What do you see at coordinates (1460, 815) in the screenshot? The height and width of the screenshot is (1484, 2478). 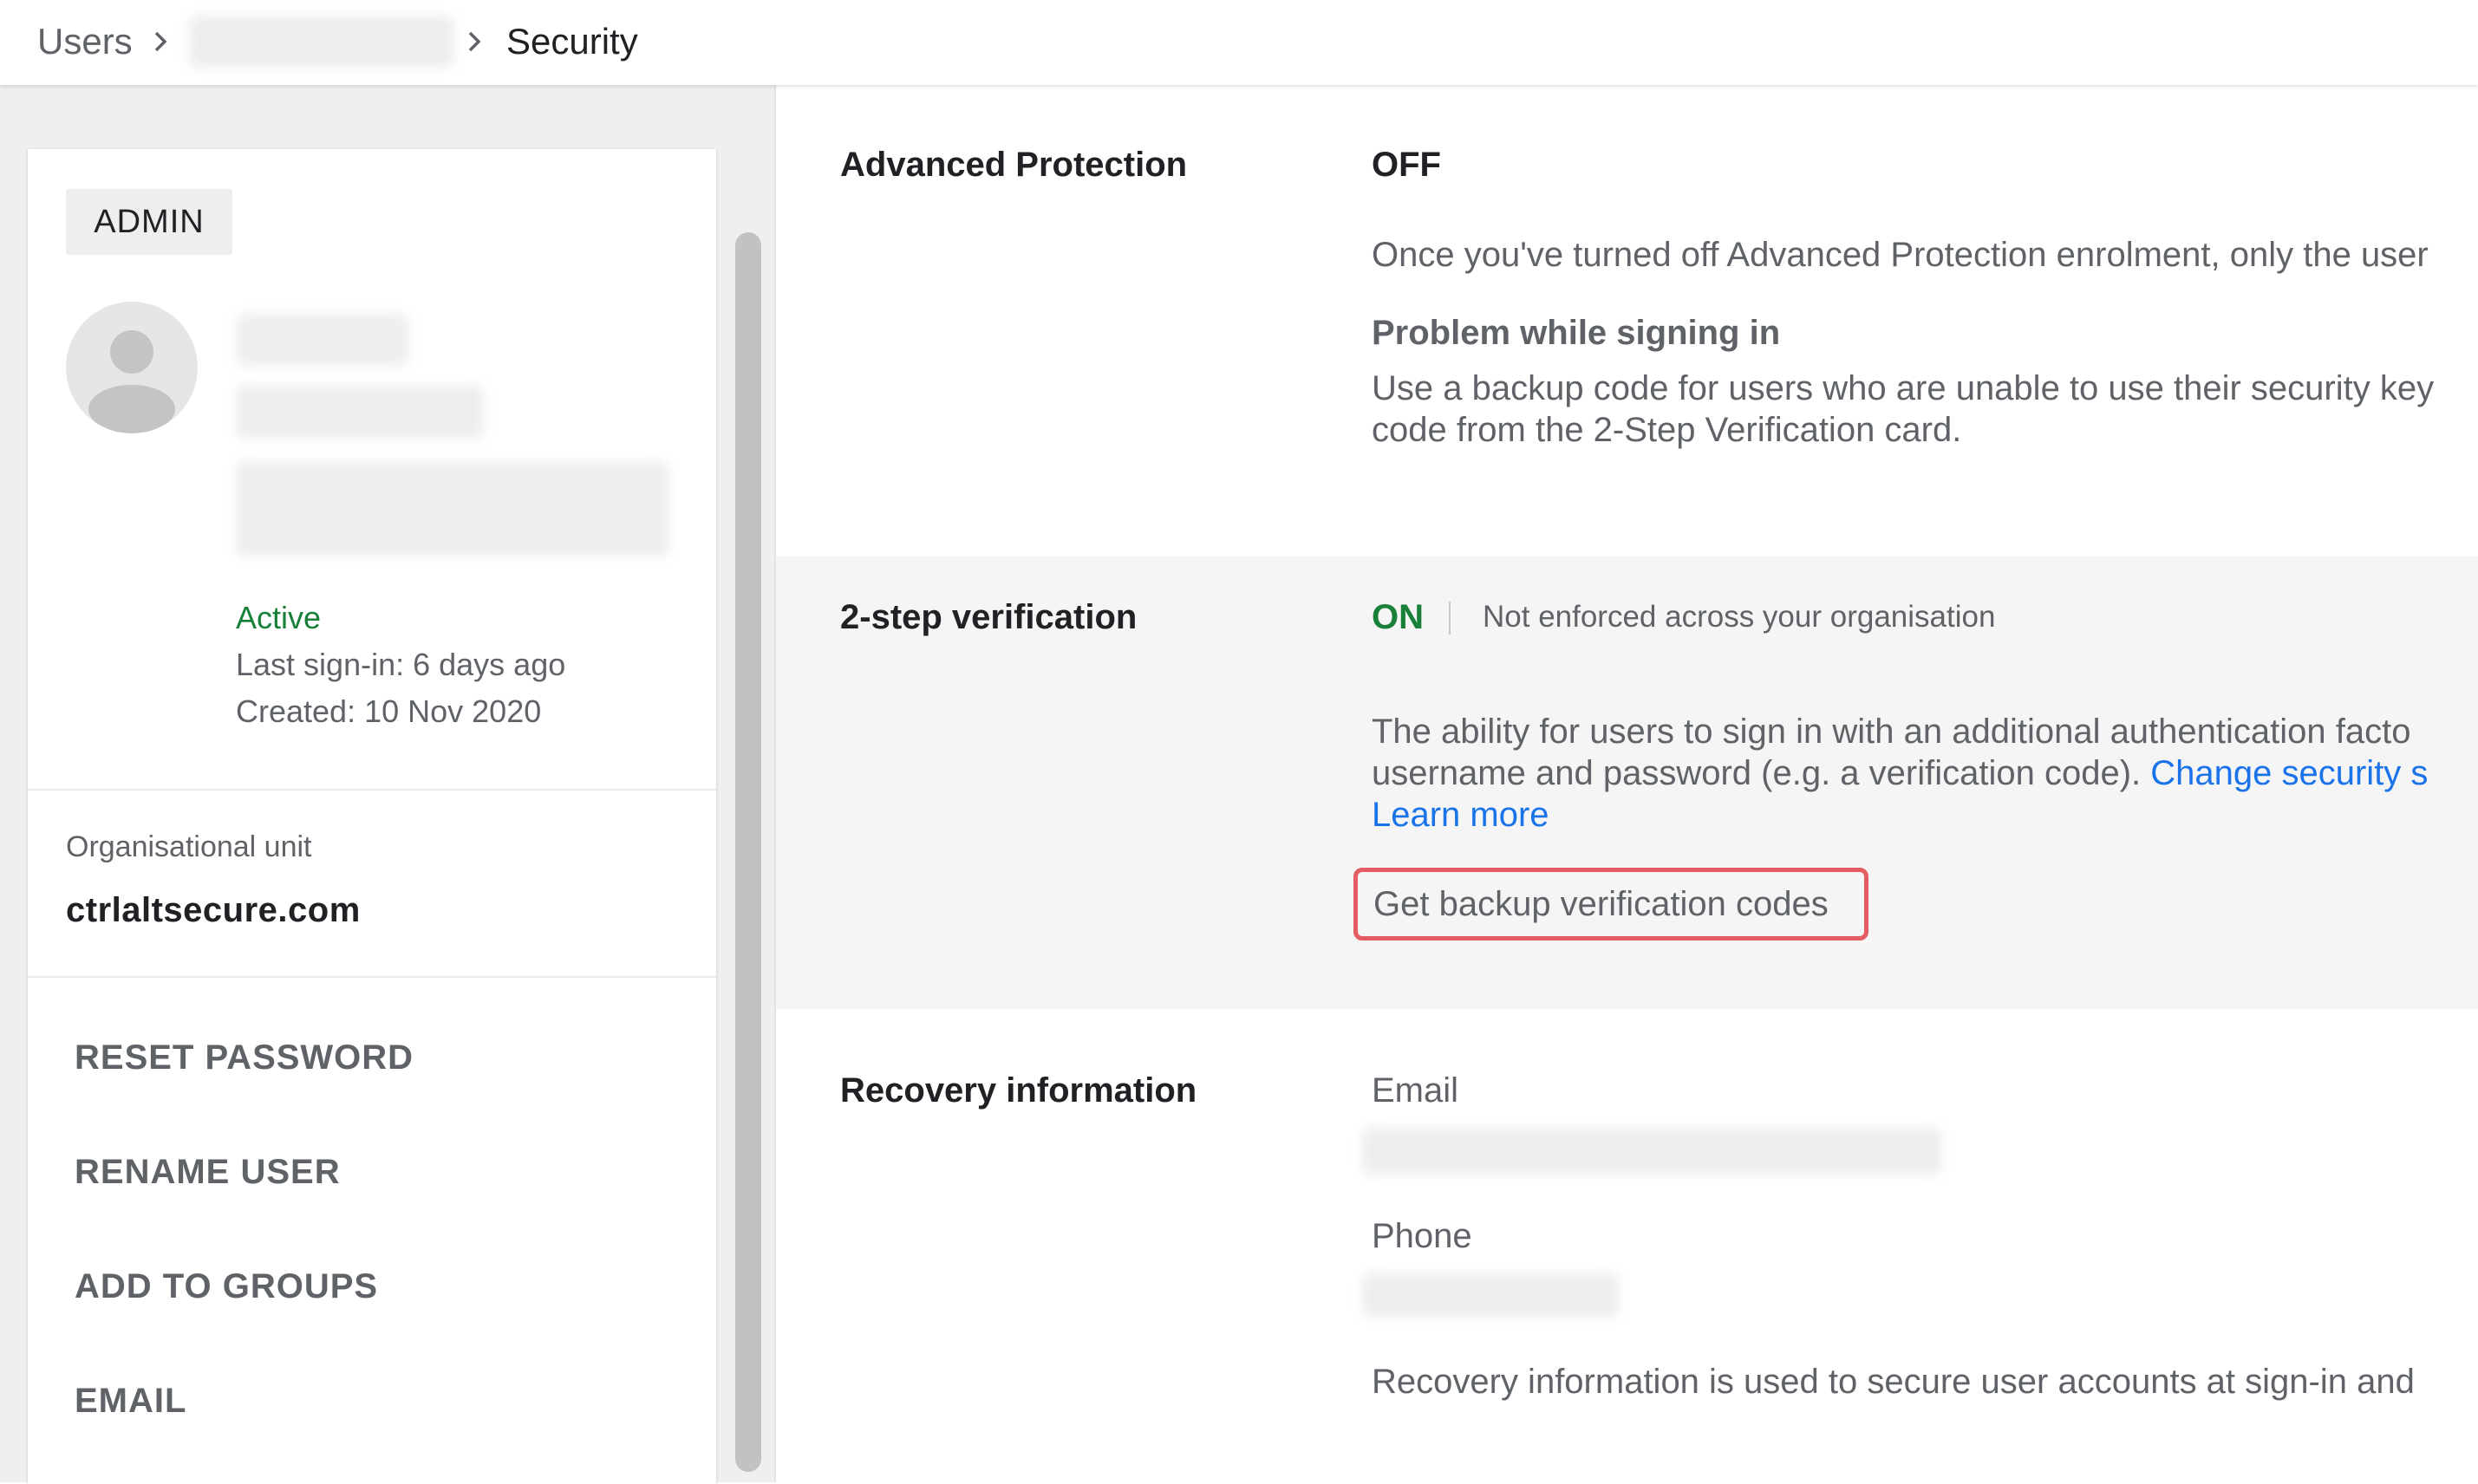 I see `learn-more-link: Learn more` at bounding box center [1460, 815].